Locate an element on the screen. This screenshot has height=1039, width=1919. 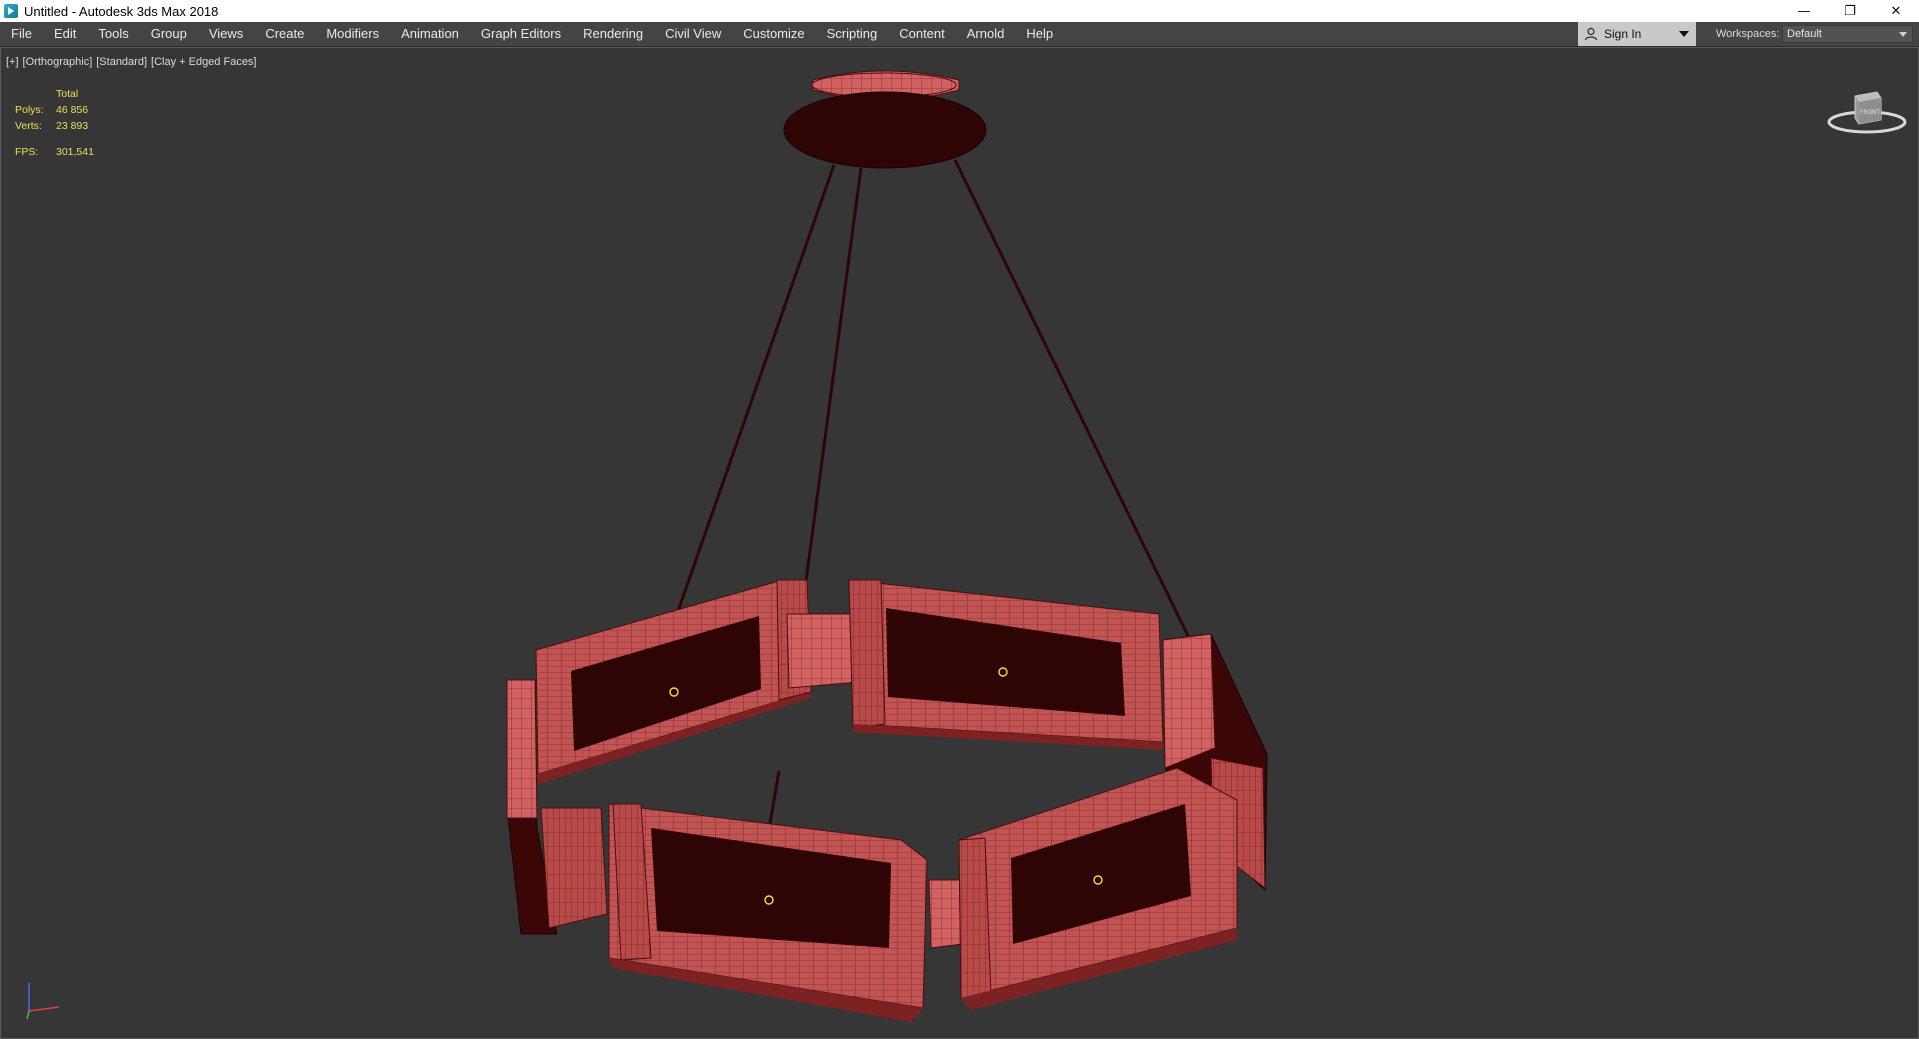
verts-label: Verts: is located at coordinates (28, 126).